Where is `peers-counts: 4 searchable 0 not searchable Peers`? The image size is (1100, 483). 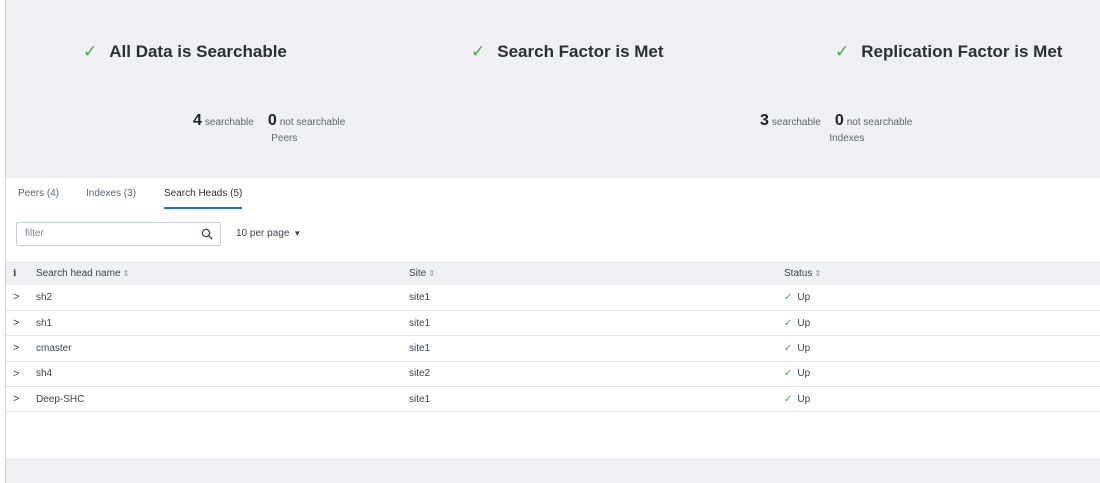 peers-counts: 4 searchable 0 not searchable Peers is located at coordinates (276, 128).